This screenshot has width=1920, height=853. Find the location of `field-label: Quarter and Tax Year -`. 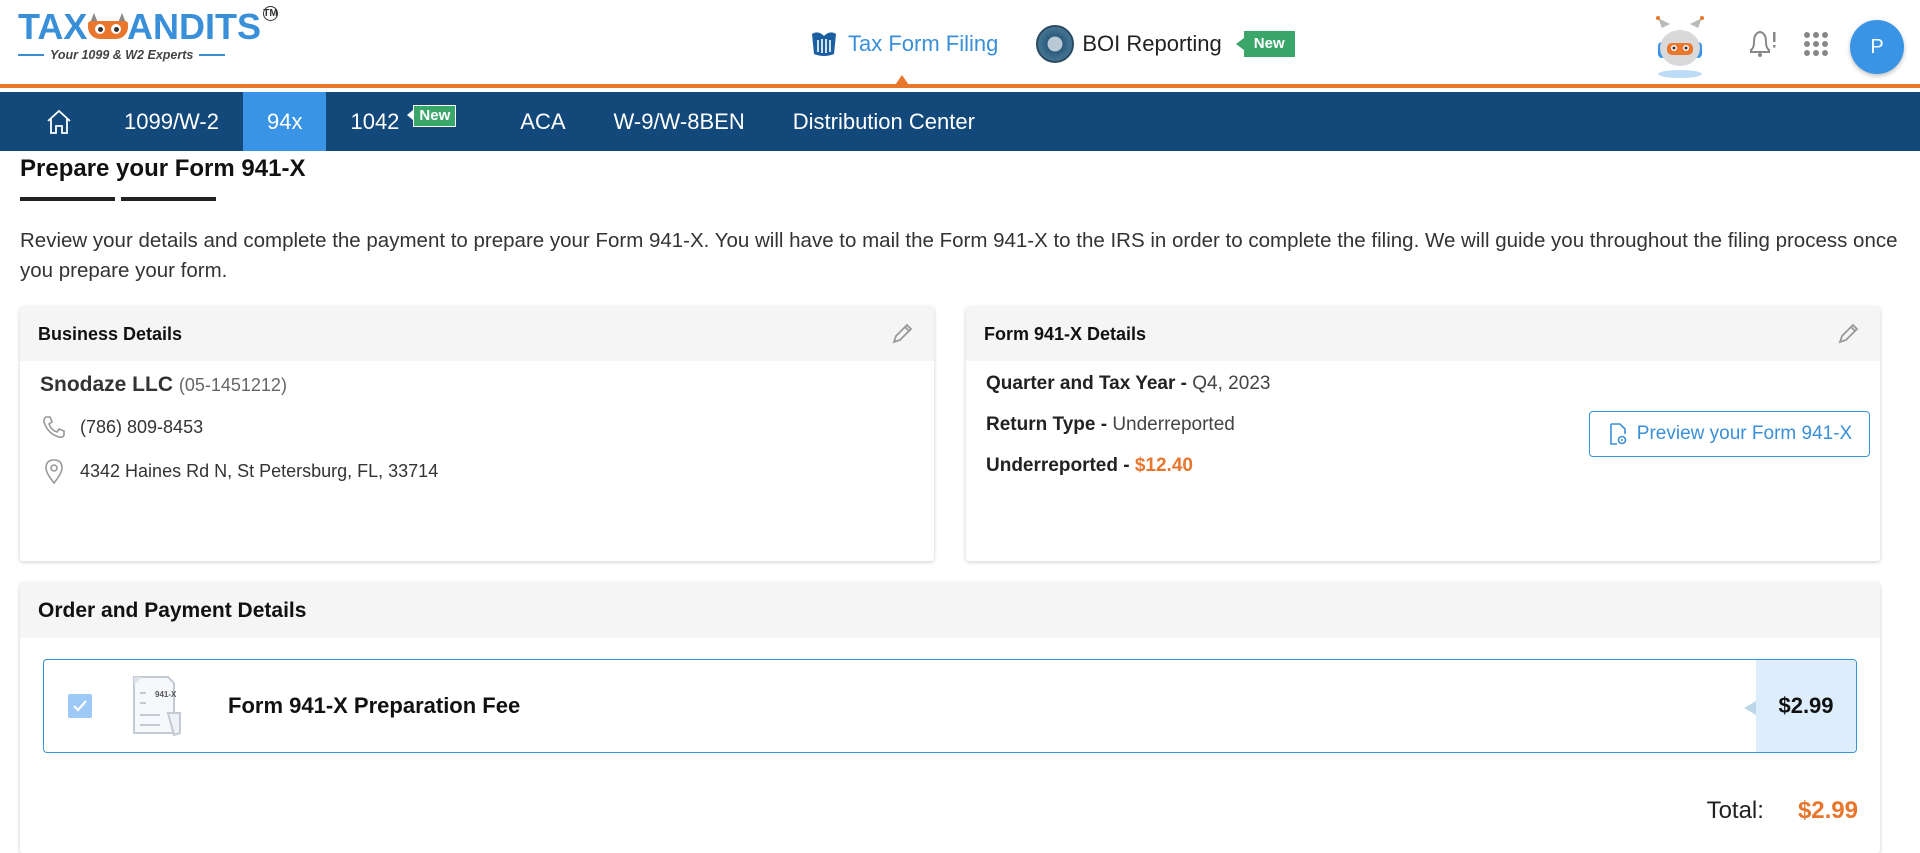

field-label: Quarter and Tax Year - is located at coordinates (1089, 383).